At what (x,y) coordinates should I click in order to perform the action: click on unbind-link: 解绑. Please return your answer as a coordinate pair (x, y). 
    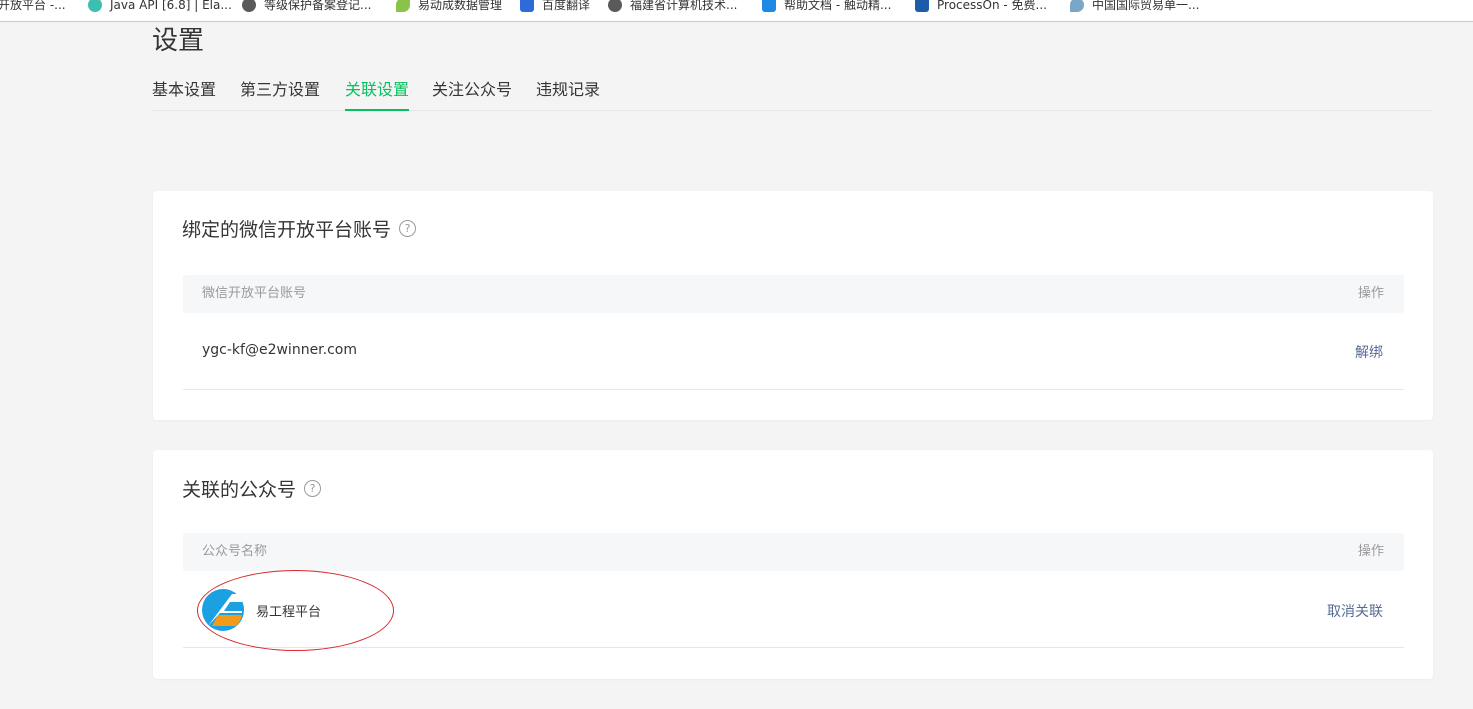
    Looking at the image, I should click on (1369, 352).